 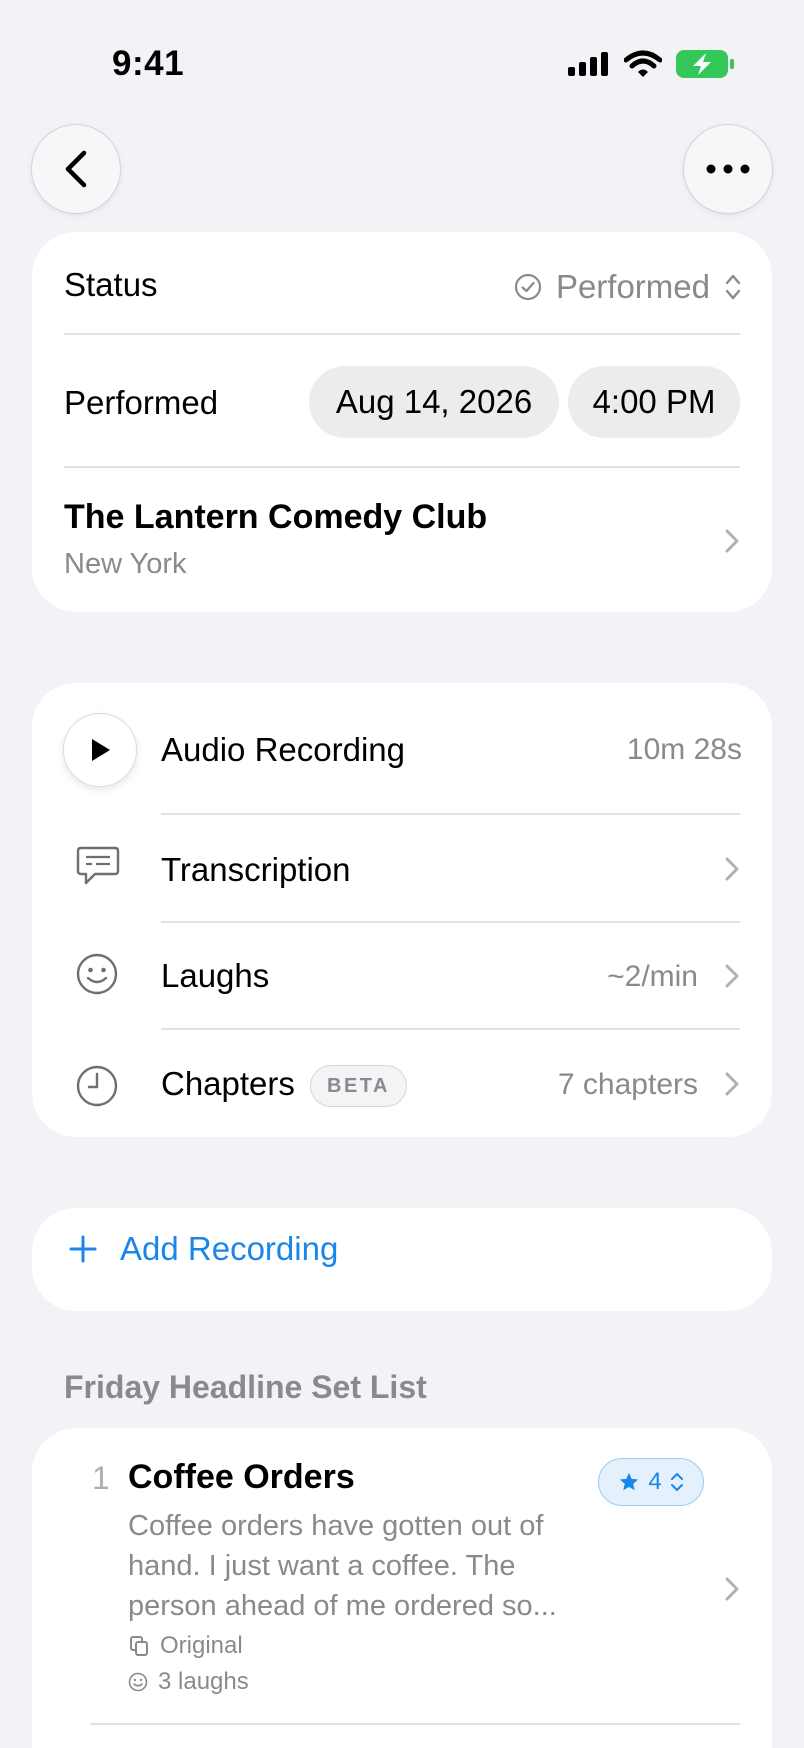 What do you see at coordinates (141, 402) in the screenshot?
I see `performed-label: Performed` at bounding box center [141, 402].